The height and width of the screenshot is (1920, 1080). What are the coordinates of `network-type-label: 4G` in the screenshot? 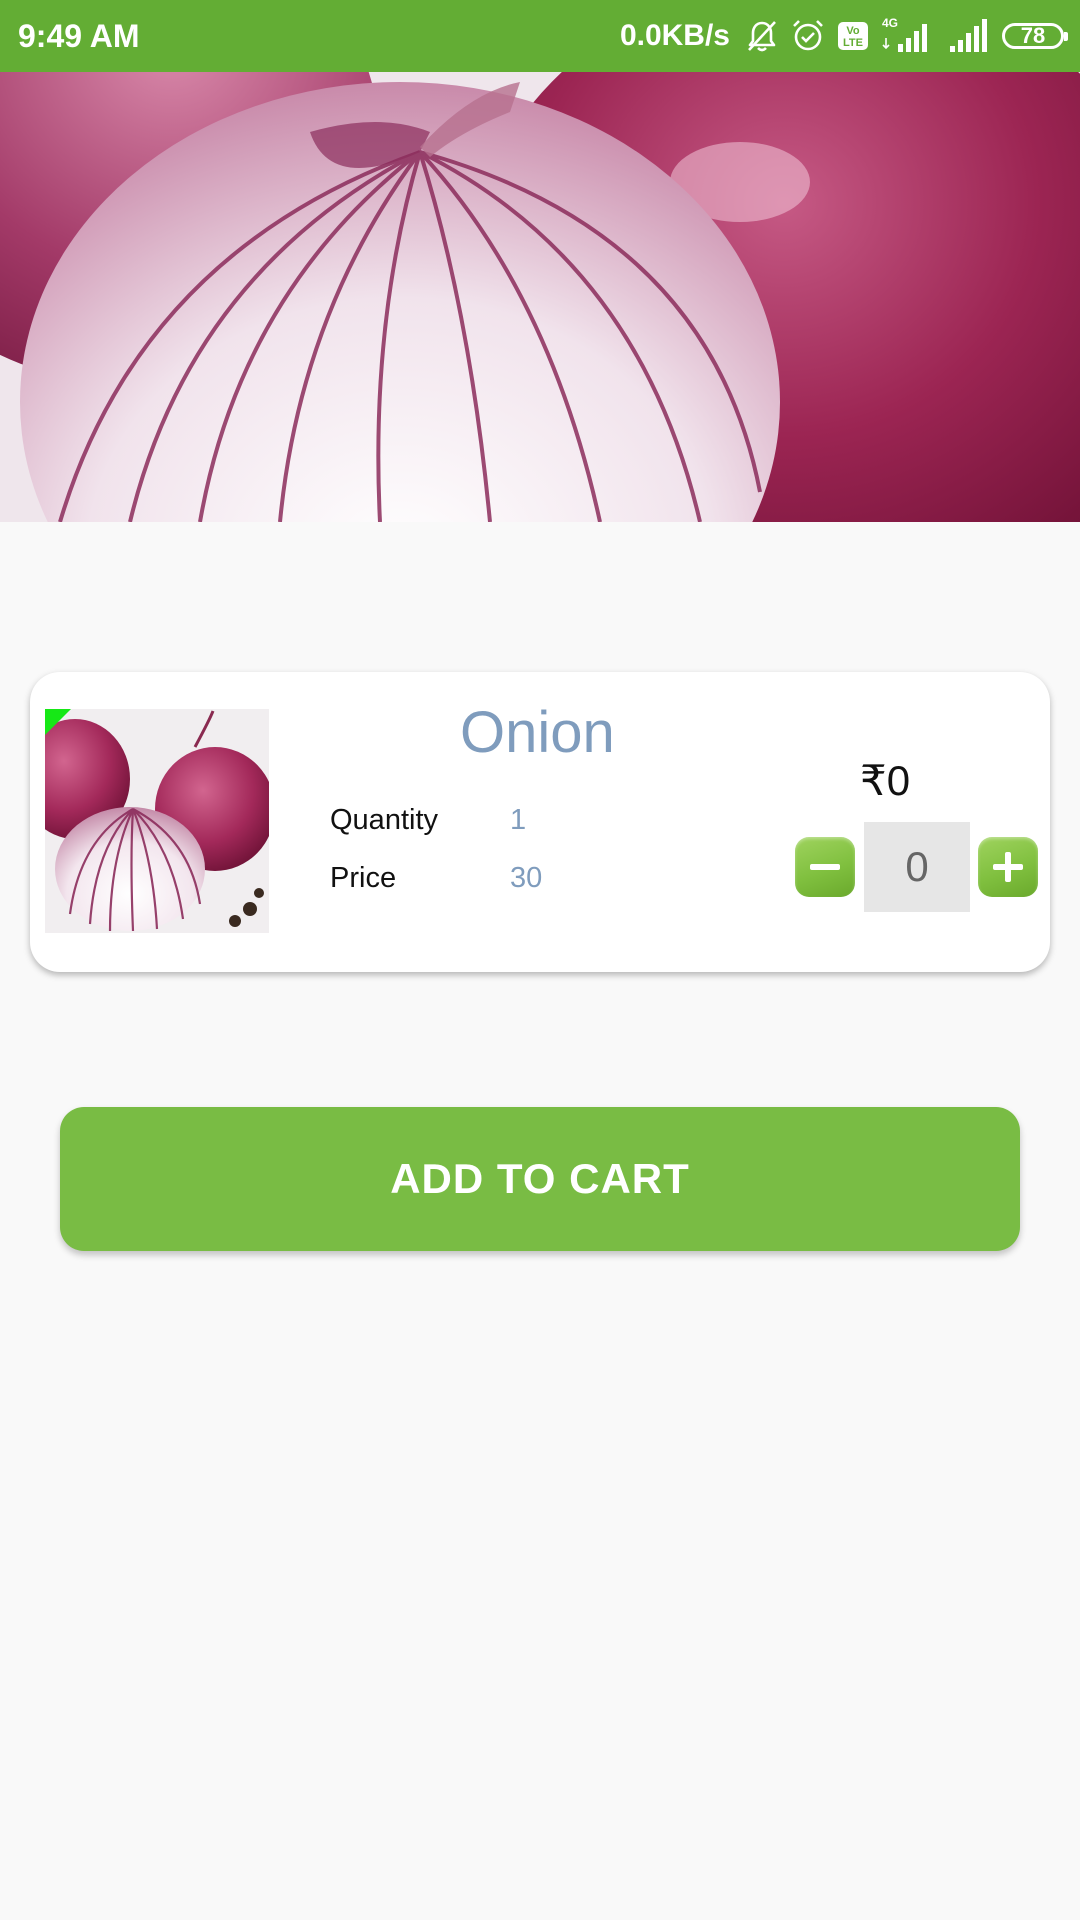 It's located at (890, 23).